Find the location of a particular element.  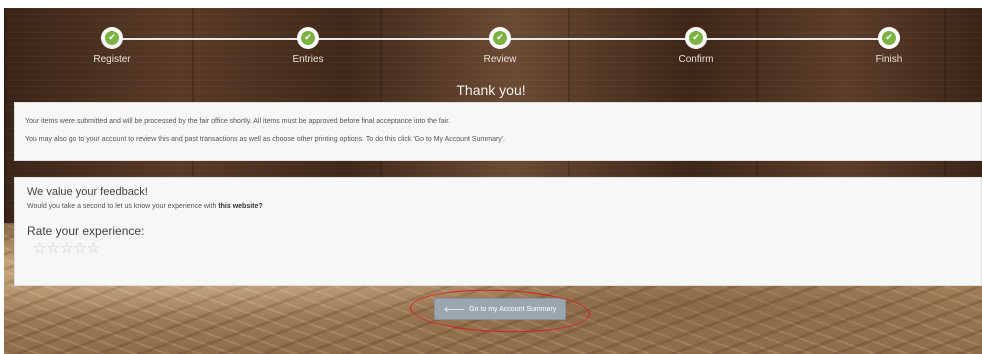

step-confirm: ✔ Confirm is located at coordinates (696, 46).